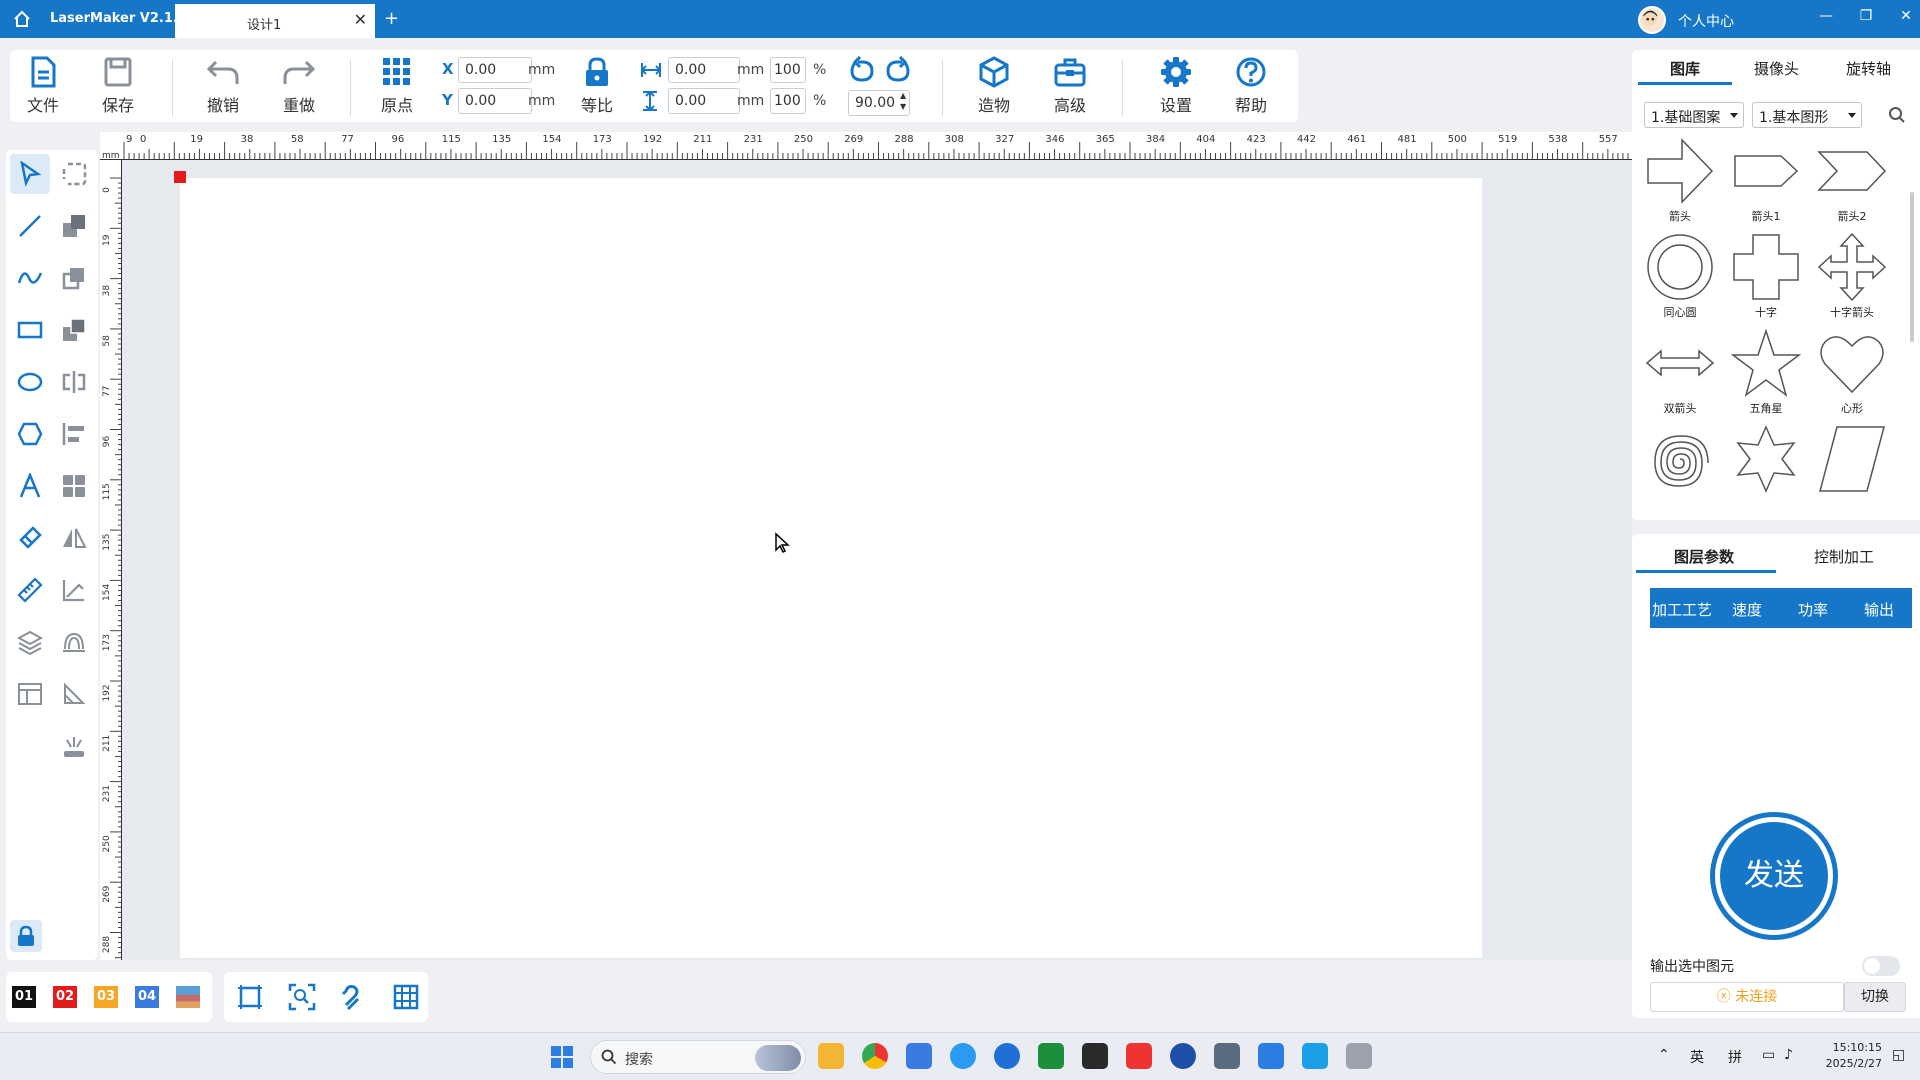 The image size is (1920, 1080). What do you see at coordinates (1706, 21) in the screenshot?
I see `user-center-link: 个人中心` at bounding box center [1706, 21].